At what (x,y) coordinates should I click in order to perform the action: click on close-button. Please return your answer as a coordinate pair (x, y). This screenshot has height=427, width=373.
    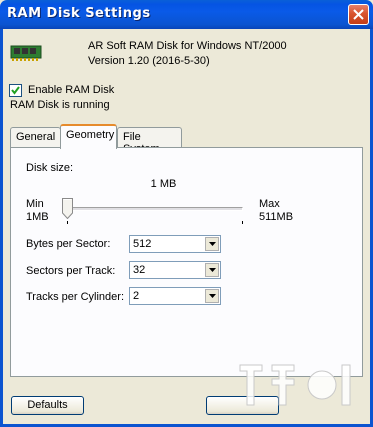
    Looking at the image, I should click on (358, 14).